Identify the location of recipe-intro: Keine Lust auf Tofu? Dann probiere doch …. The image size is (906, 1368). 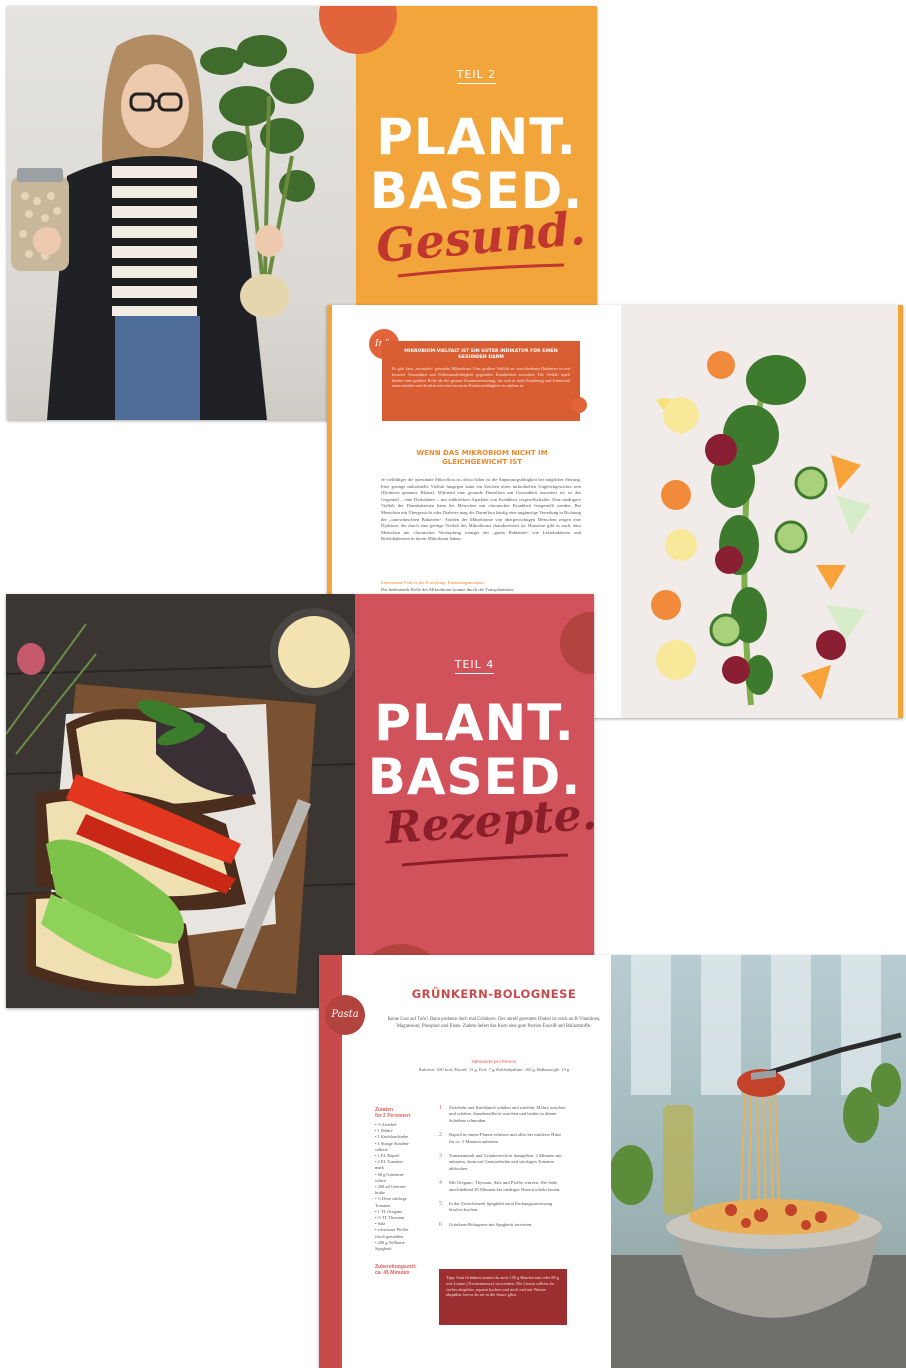
(494, 1023).